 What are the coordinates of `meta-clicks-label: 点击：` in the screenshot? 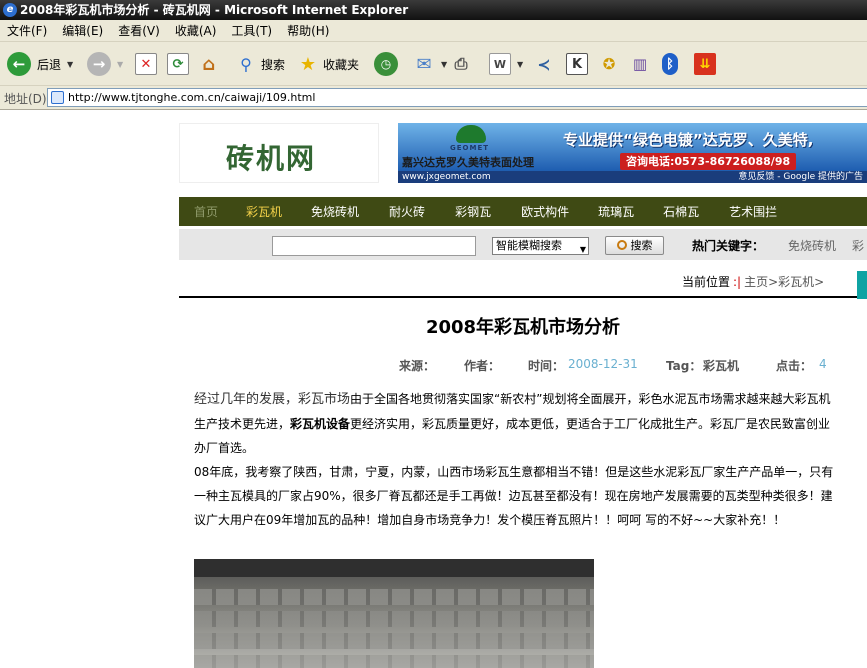 It's located at (794, 366).